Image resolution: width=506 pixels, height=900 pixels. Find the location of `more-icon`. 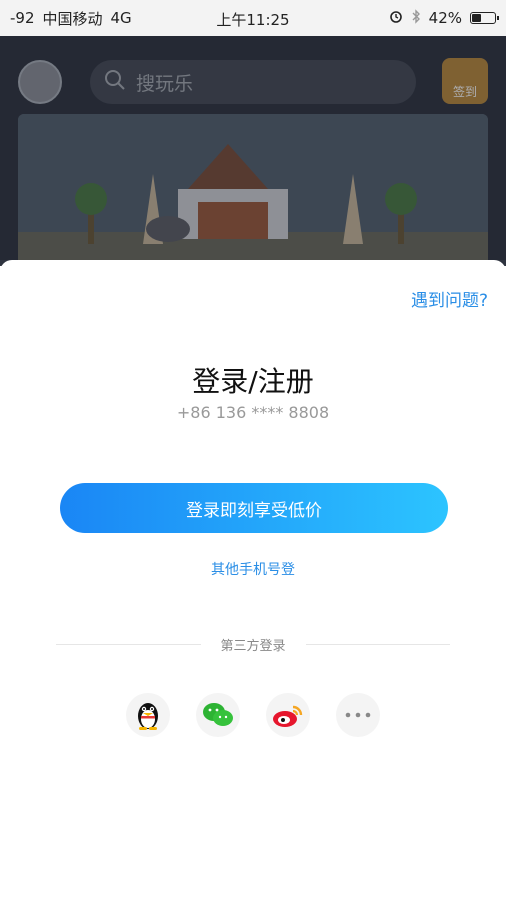

more-icon is located at coordinates (358, 715).